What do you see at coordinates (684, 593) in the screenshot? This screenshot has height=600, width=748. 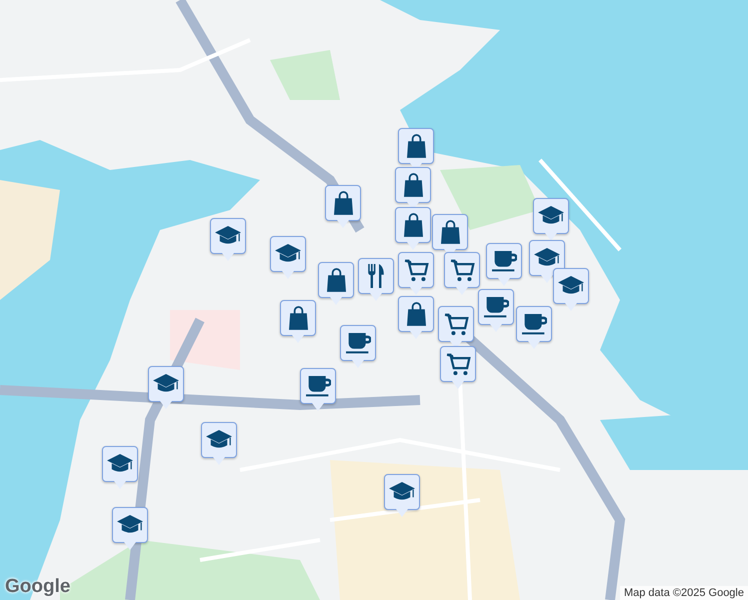 I see `map-attribution: Map data ©2025 Google` at bounding box center [684, 593].